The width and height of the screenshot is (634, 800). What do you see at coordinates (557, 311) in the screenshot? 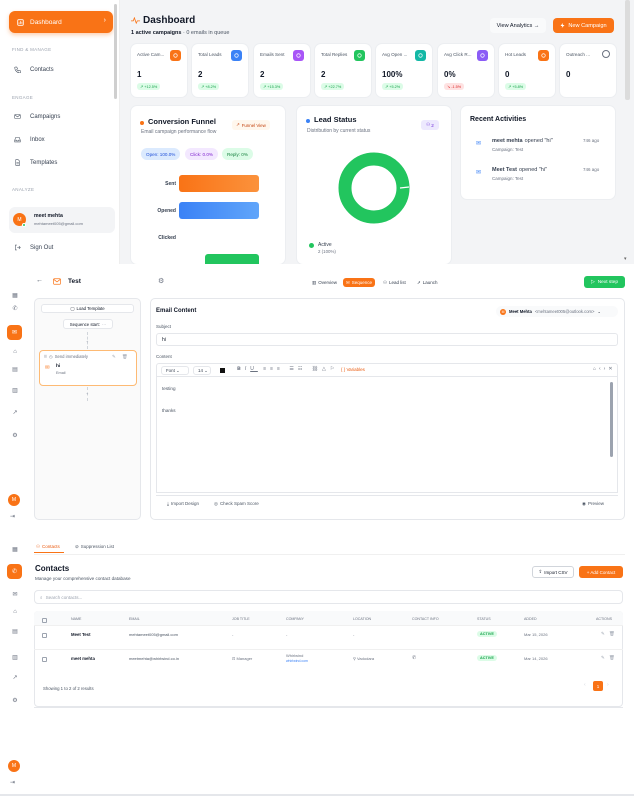
I see `sender-select: M Meet Mehta <mehtameet005@outlook.com> ⌄` at bounding box center [557, 311].